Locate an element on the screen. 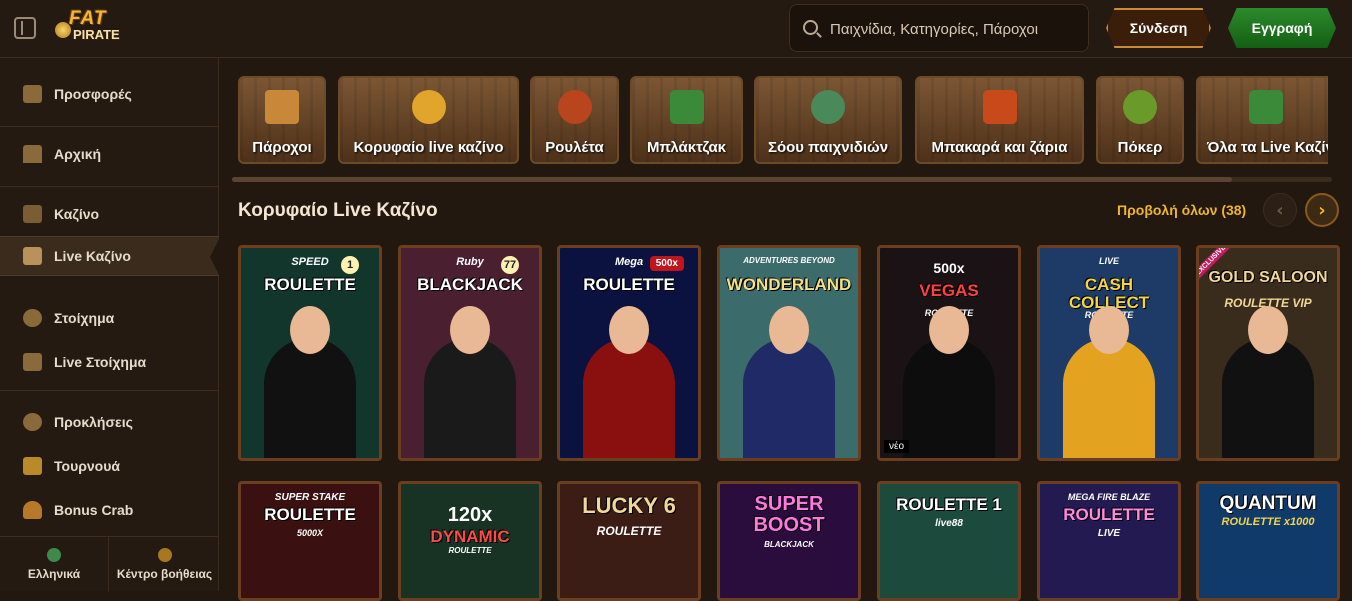 This screenshot has height=601, width=1352. category-label: Σόου παιχνιδιών is located at coordinates (828, 147).